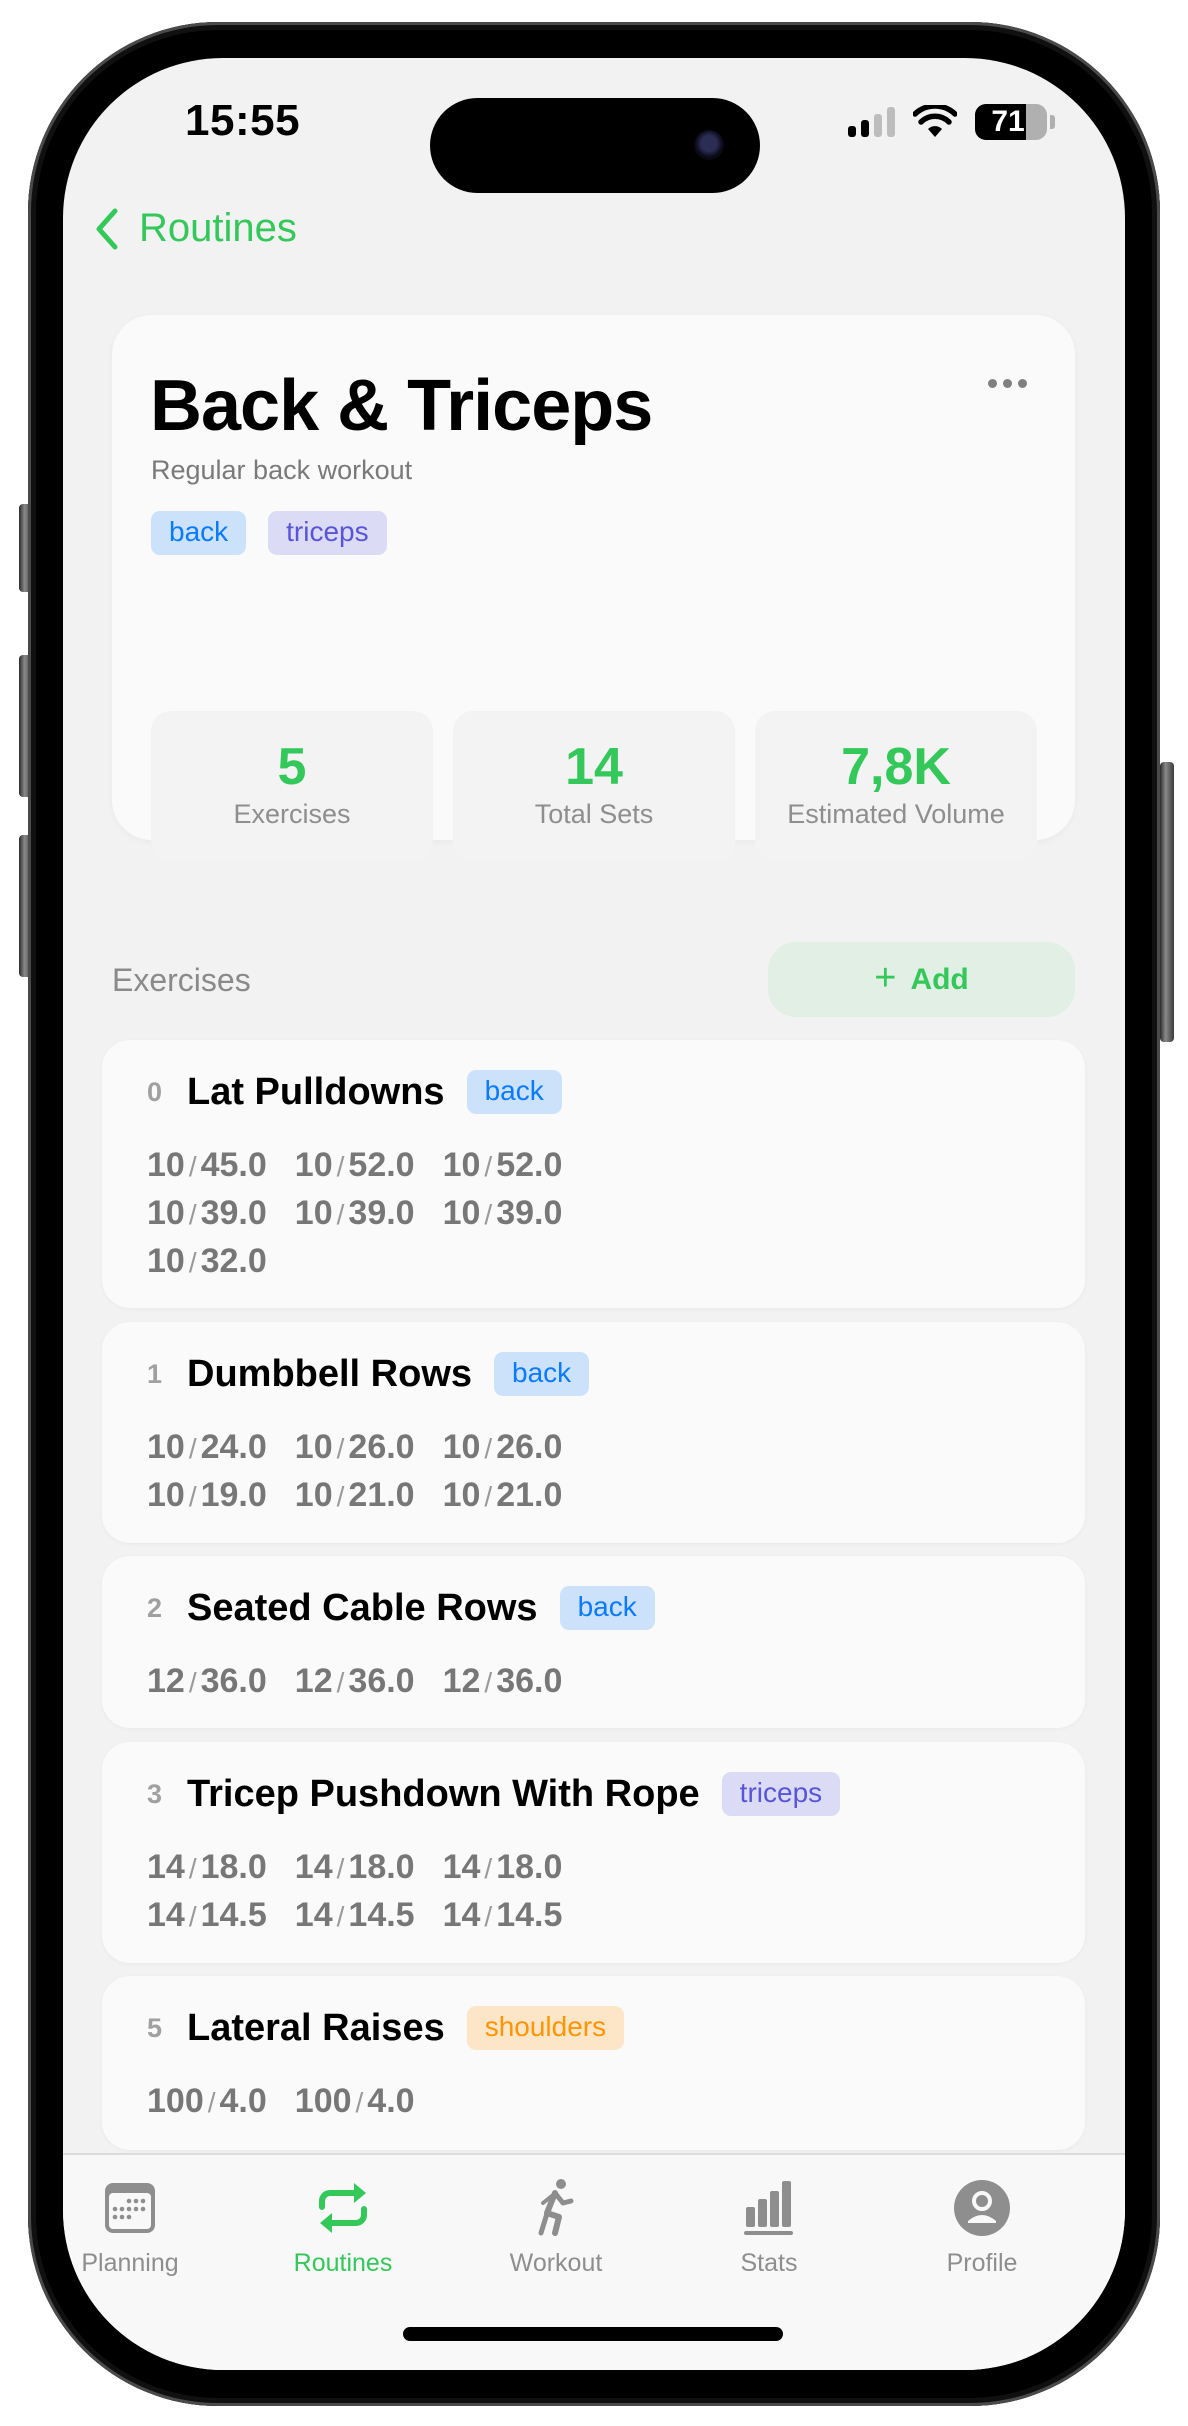 This screenshot has height=2426, width=1188. I want to click on exercise-index: 3, so click(155, 1793).